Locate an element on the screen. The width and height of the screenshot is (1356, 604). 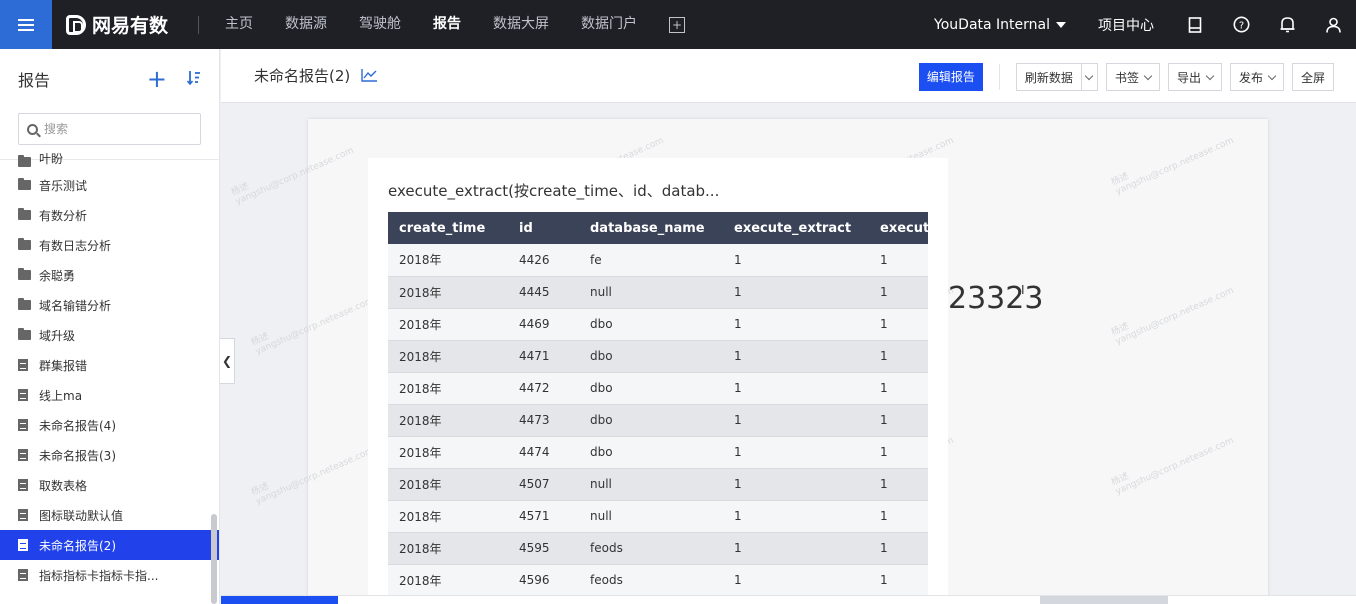
table-cell: 4507 is located at coordinates (543, 484).